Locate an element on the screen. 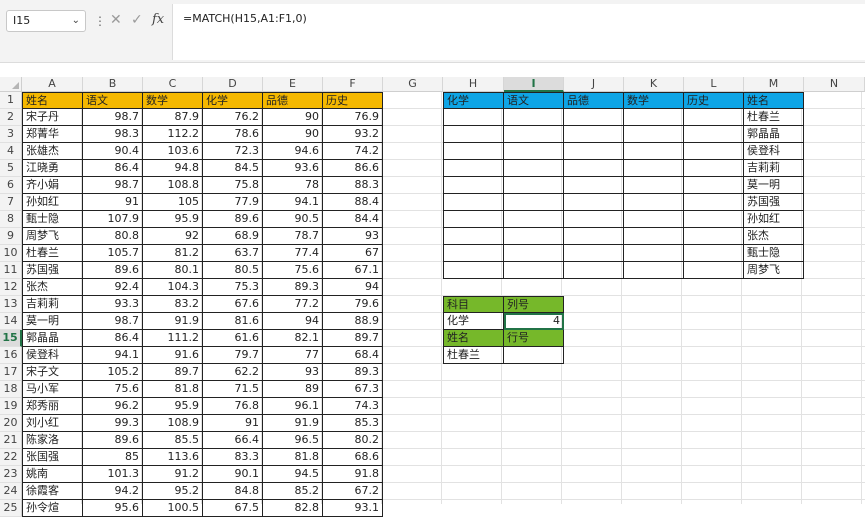 Image resolution: width=865 pixels, height=517 pixels. score-cell: 75.3 is located at coordinates (233, 287).